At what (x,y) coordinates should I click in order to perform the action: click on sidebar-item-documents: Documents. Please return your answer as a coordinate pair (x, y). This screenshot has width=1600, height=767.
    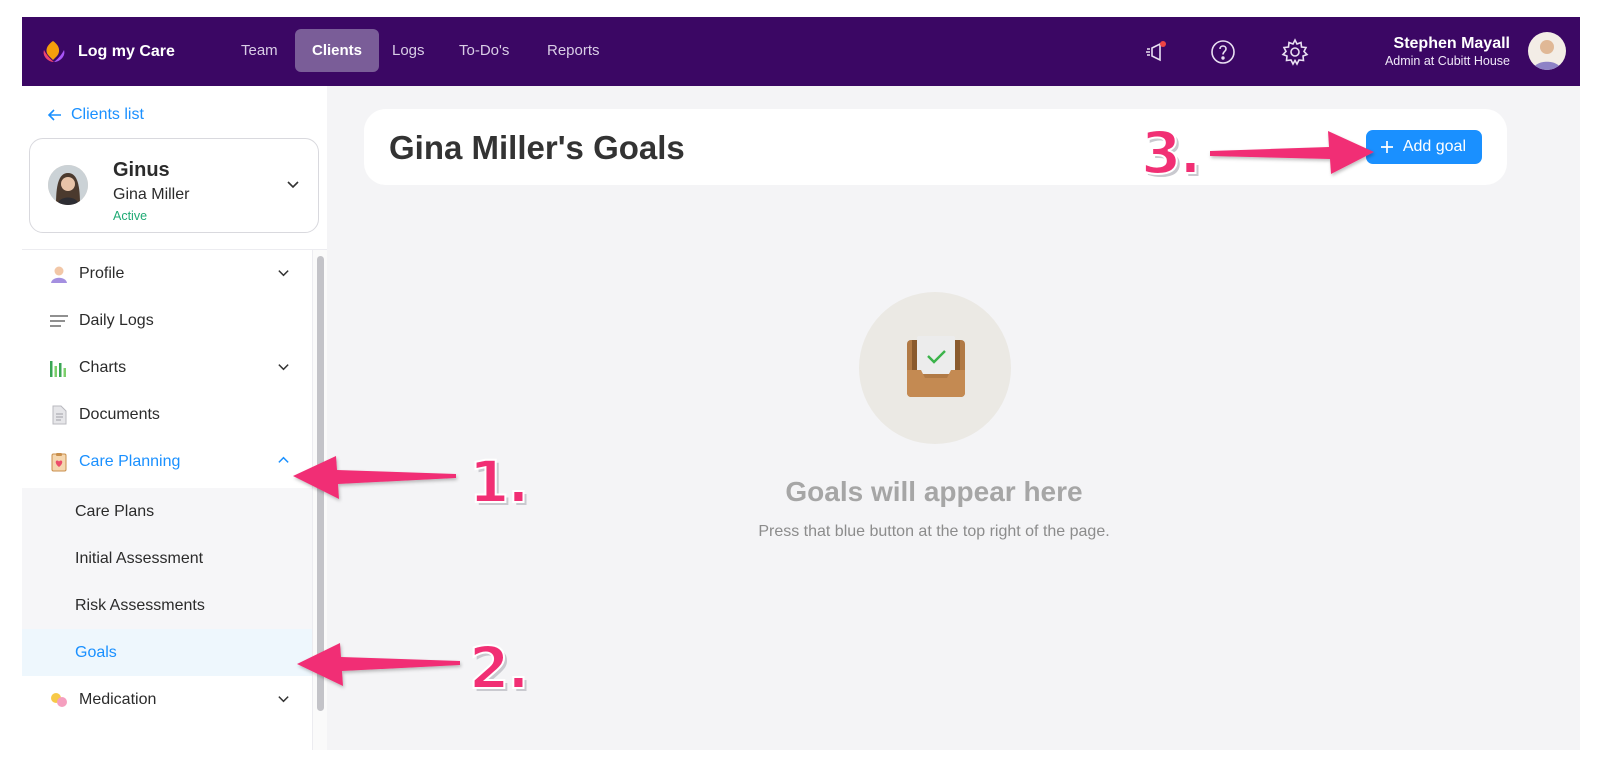
    Looking at the image, I should click on (167, 414).